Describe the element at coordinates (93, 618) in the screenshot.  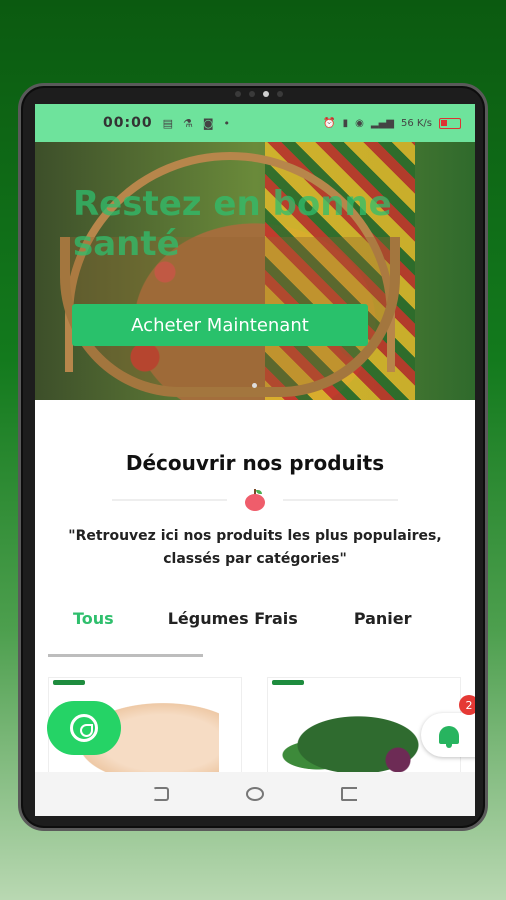
I see `tab-tous: Tous` at that location.